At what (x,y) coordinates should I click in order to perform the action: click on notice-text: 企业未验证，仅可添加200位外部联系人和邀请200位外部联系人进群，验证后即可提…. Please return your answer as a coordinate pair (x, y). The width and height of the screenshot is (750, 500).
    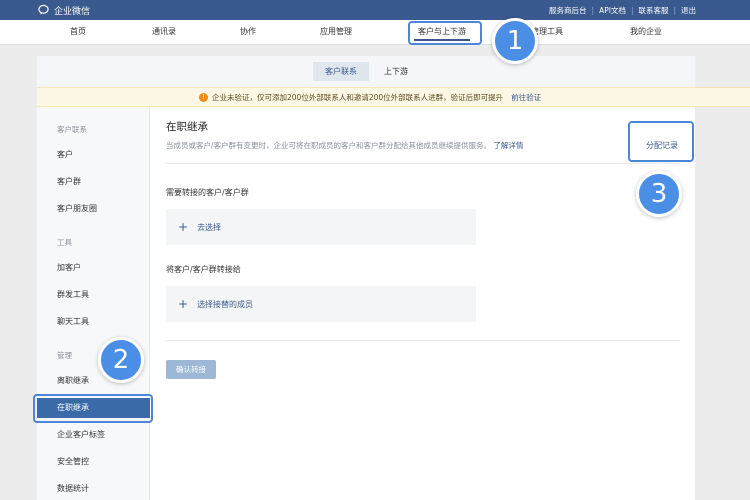
    Looking at the image, I should click on (358, 97).